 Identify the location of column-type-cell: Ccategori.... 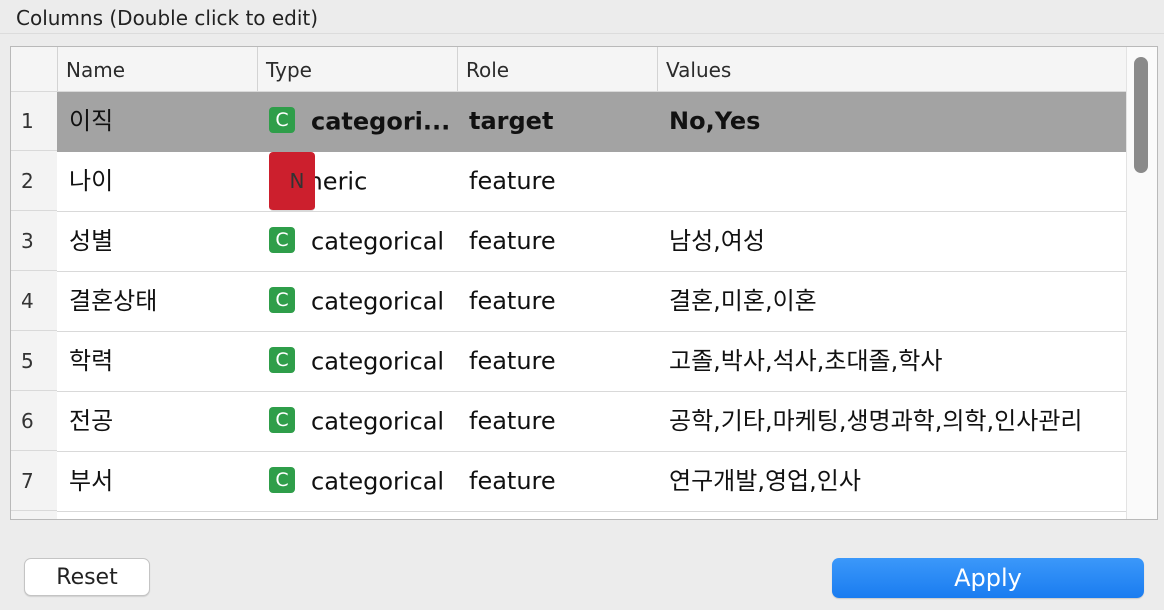
(363, 121).